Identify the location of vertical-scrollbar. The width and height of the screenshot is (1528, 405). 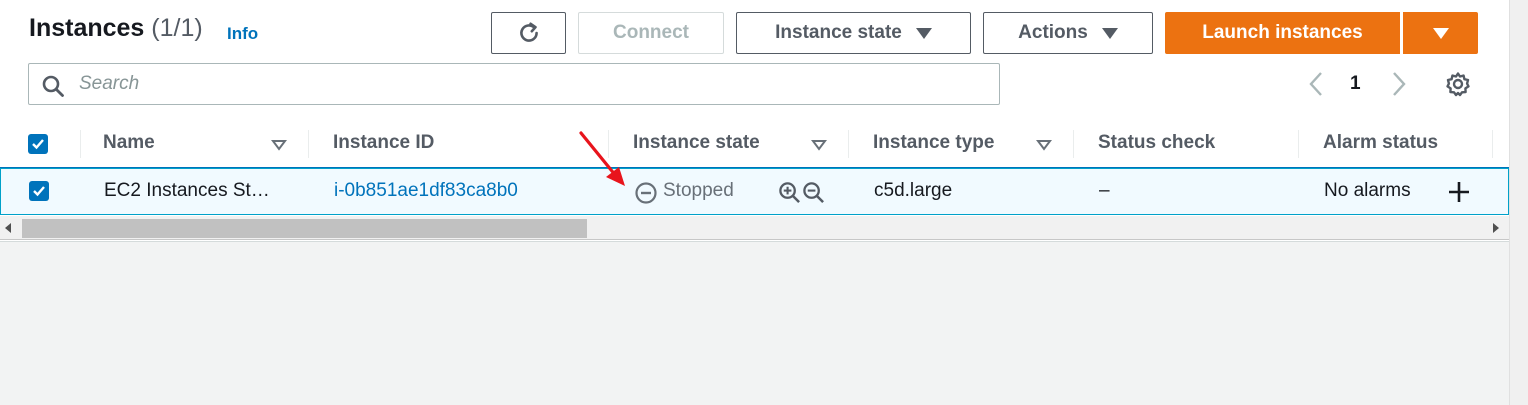
(1518, 202).